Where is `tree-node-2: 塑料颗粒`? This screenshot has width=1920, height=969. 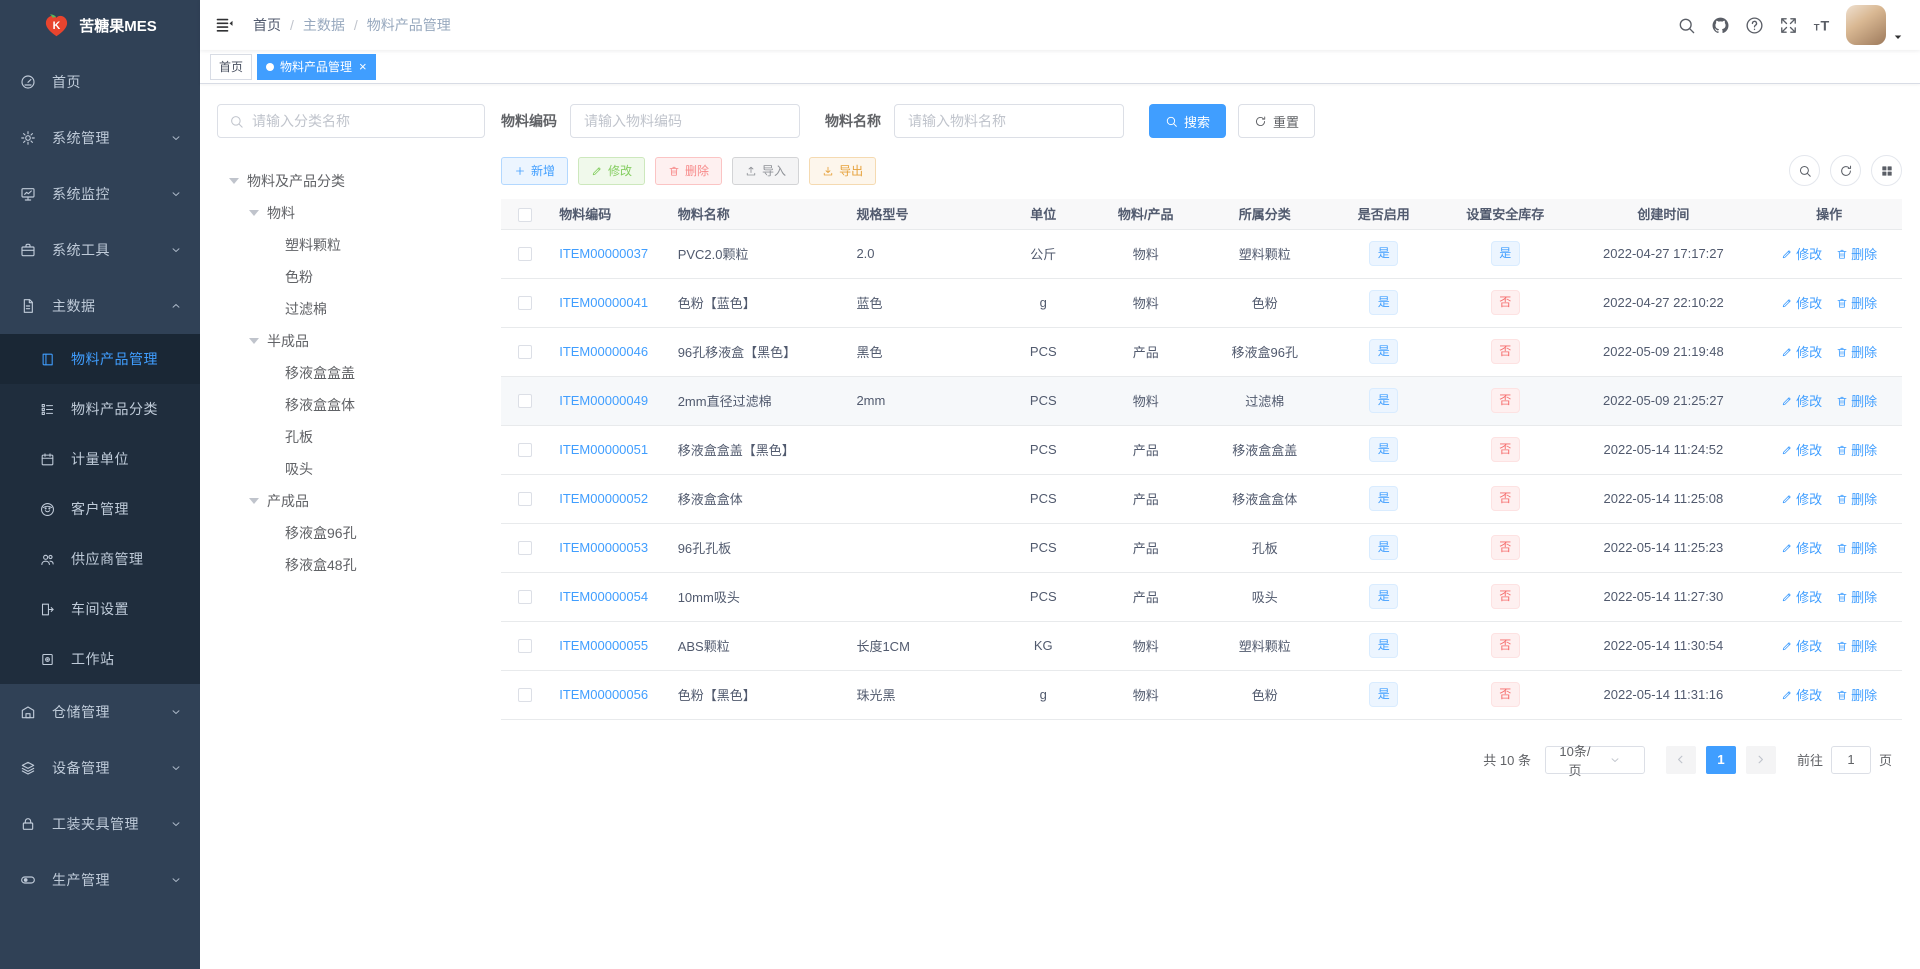
tree-node-2: 塑料颗粒 is located at coordinates (351, 245).